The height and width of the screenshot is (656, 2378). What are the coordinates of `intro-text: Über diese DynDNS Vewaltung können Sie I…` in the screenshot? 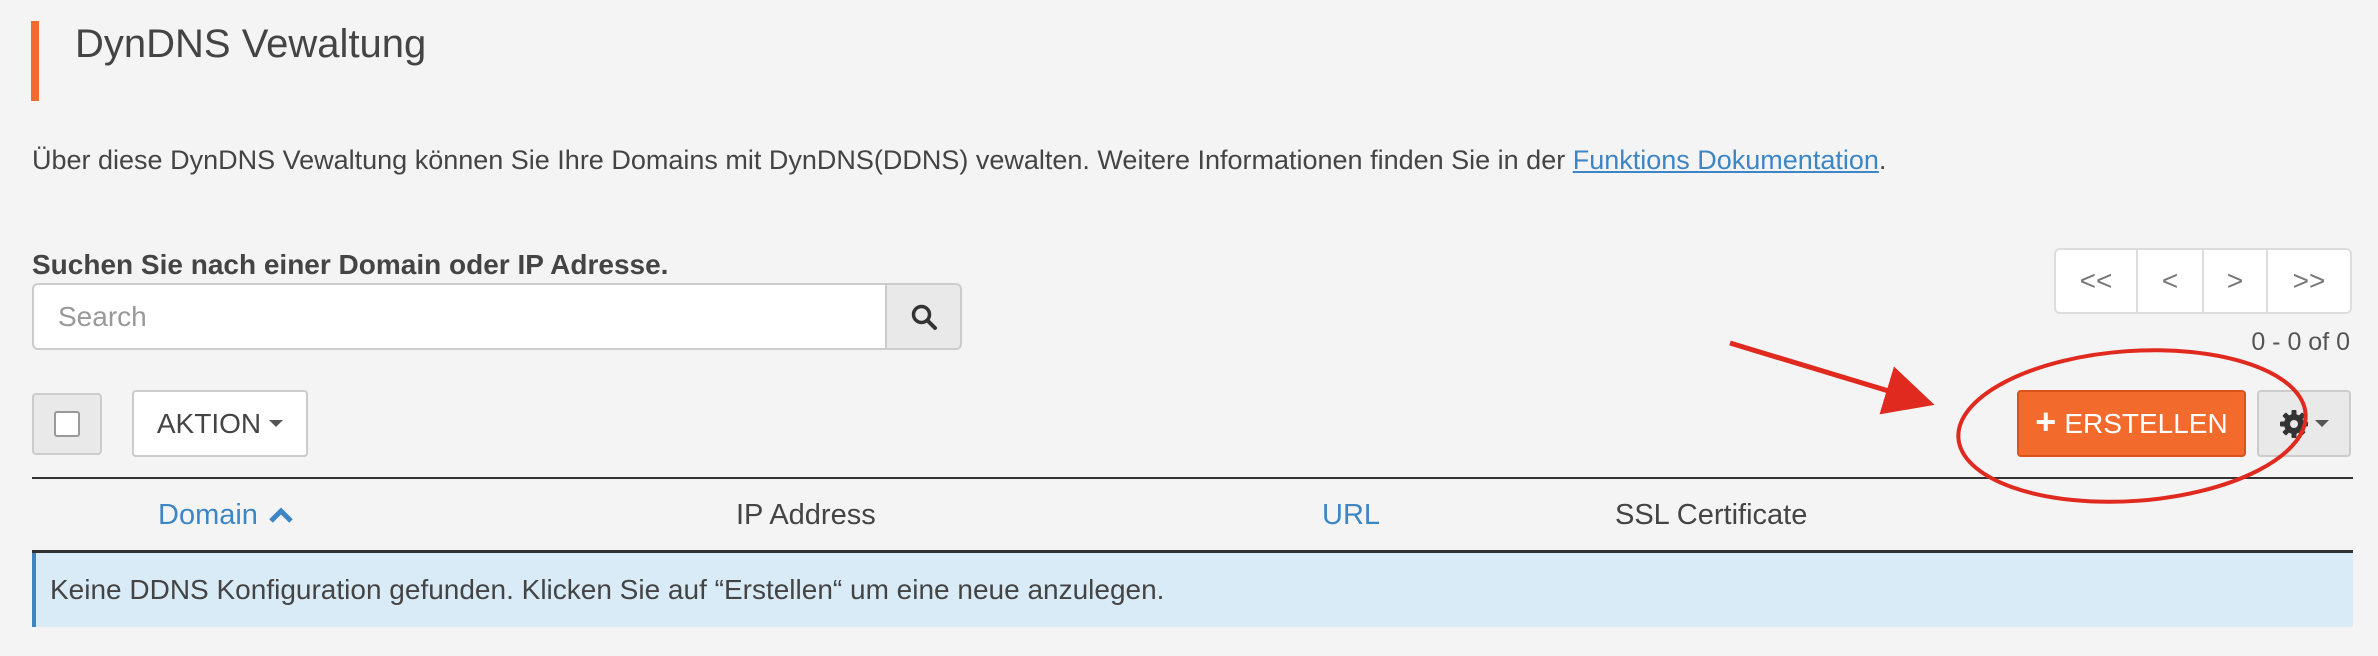 It's located at (959, 160).